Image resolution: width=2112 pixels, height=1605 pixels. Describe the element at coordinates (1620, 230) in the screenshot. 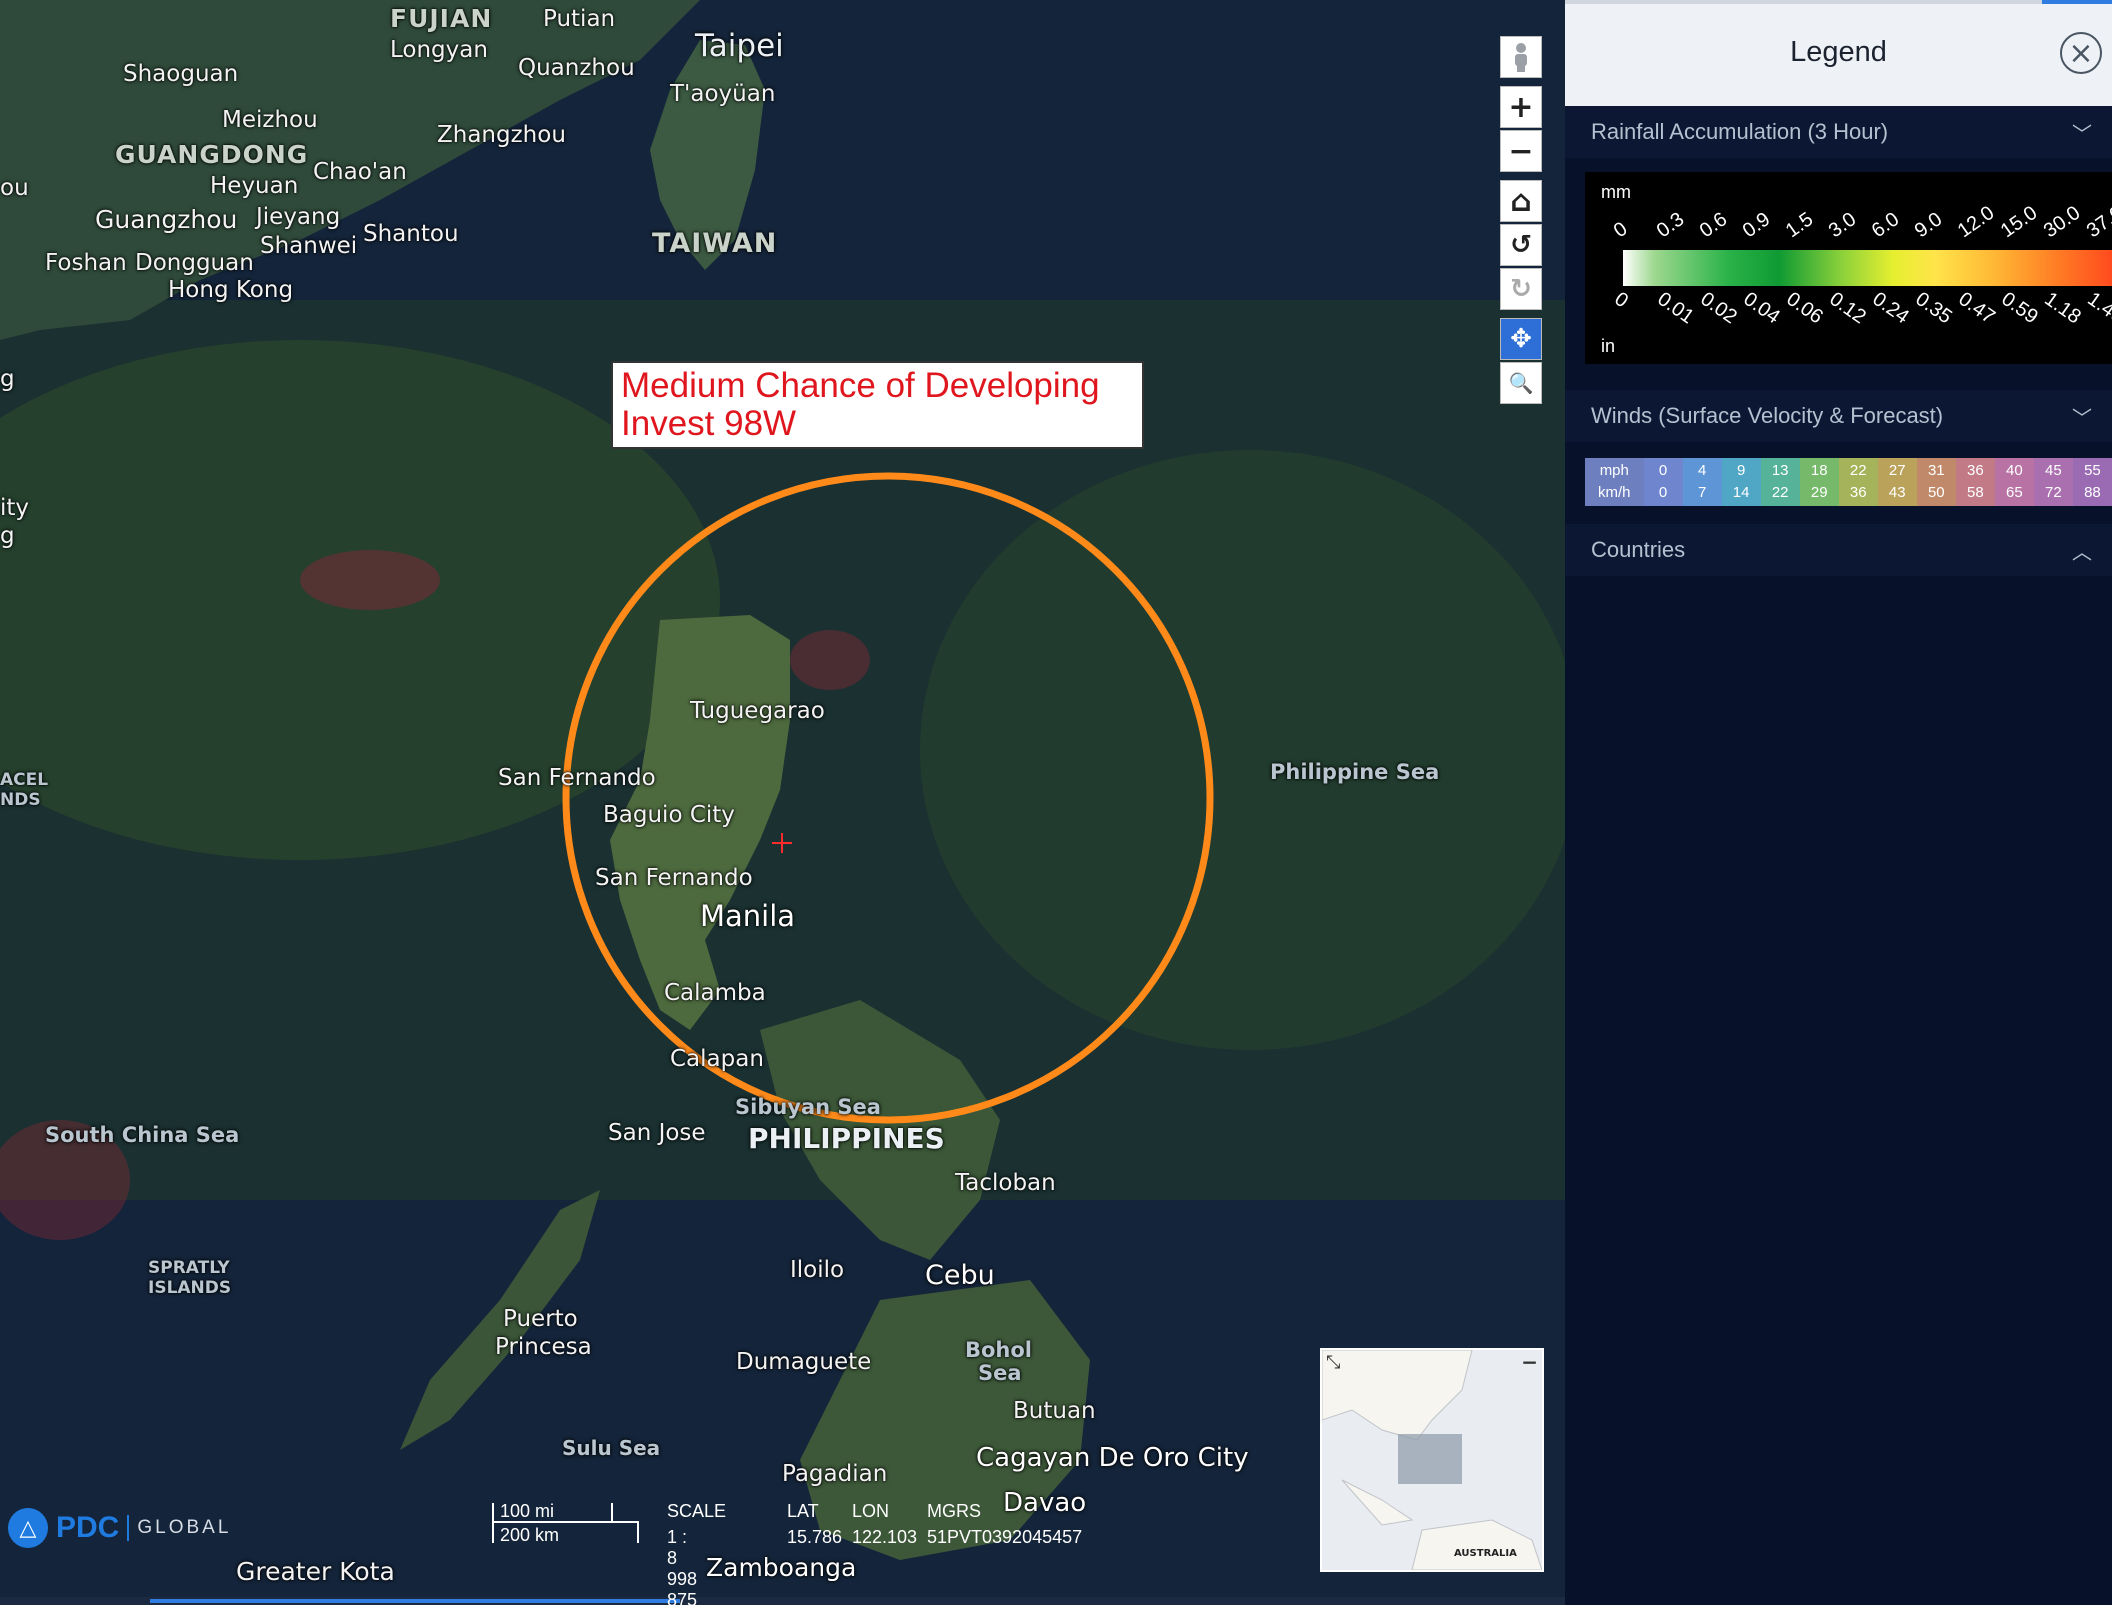

I see `rain-mm-tick: 0` at that location.